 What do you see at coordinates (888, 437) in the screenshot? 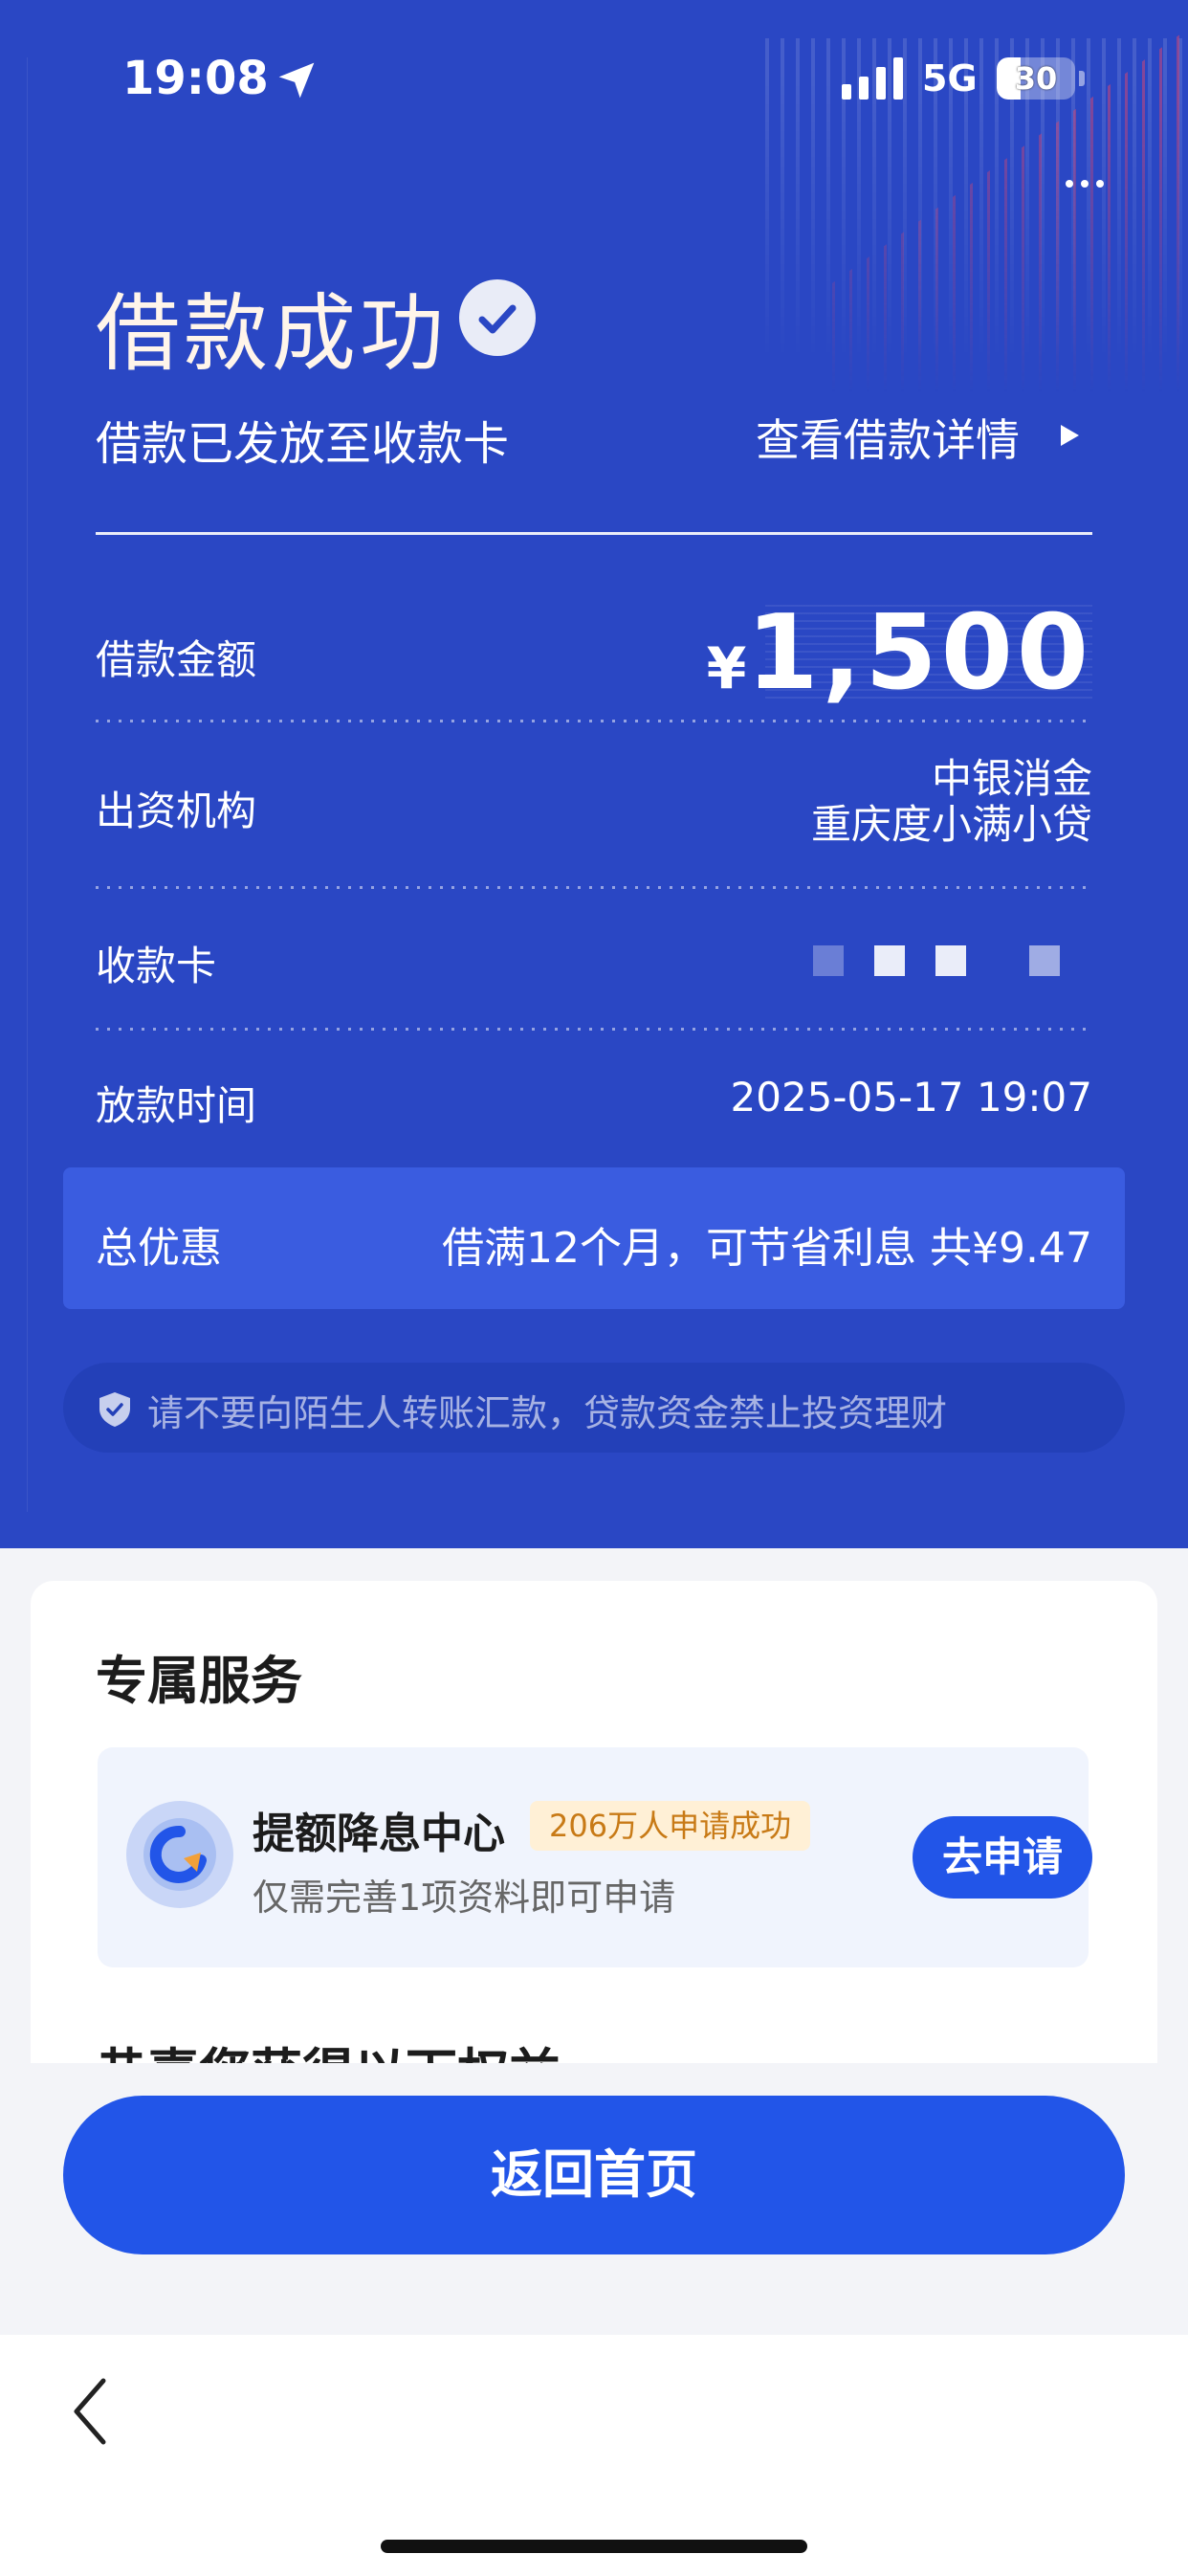
I see `loan-detail-link: 查看借款详情` at bounding box center [888, 437].